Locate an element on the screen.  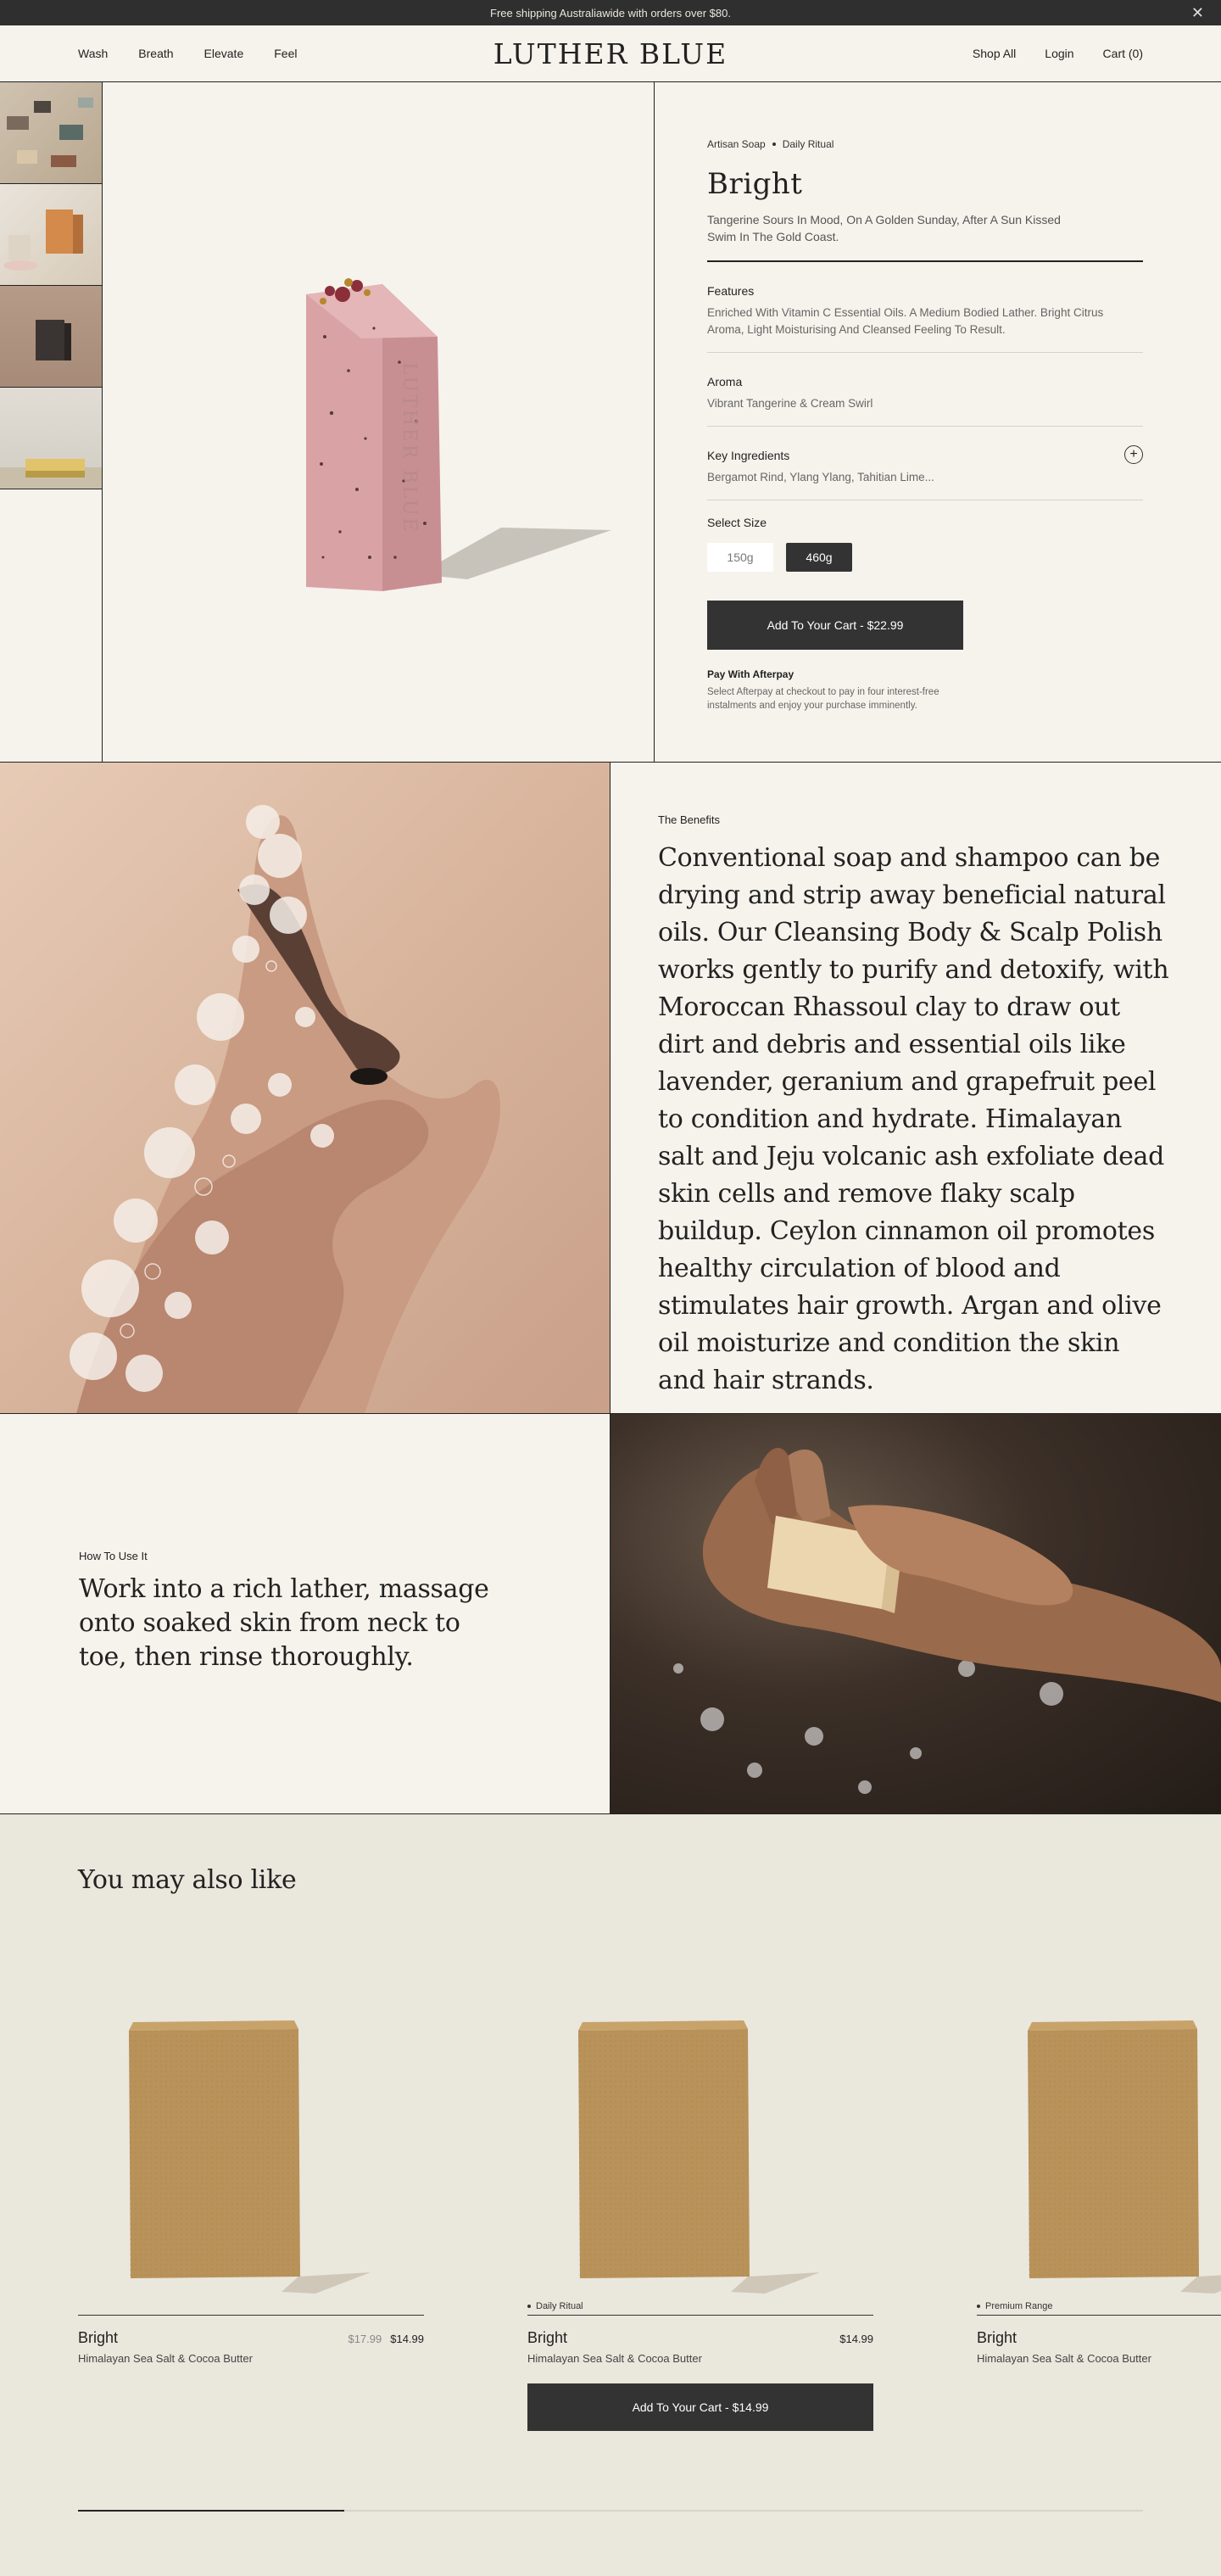
nav-link-elevate: Elevate is located at coordinates (224, 53).